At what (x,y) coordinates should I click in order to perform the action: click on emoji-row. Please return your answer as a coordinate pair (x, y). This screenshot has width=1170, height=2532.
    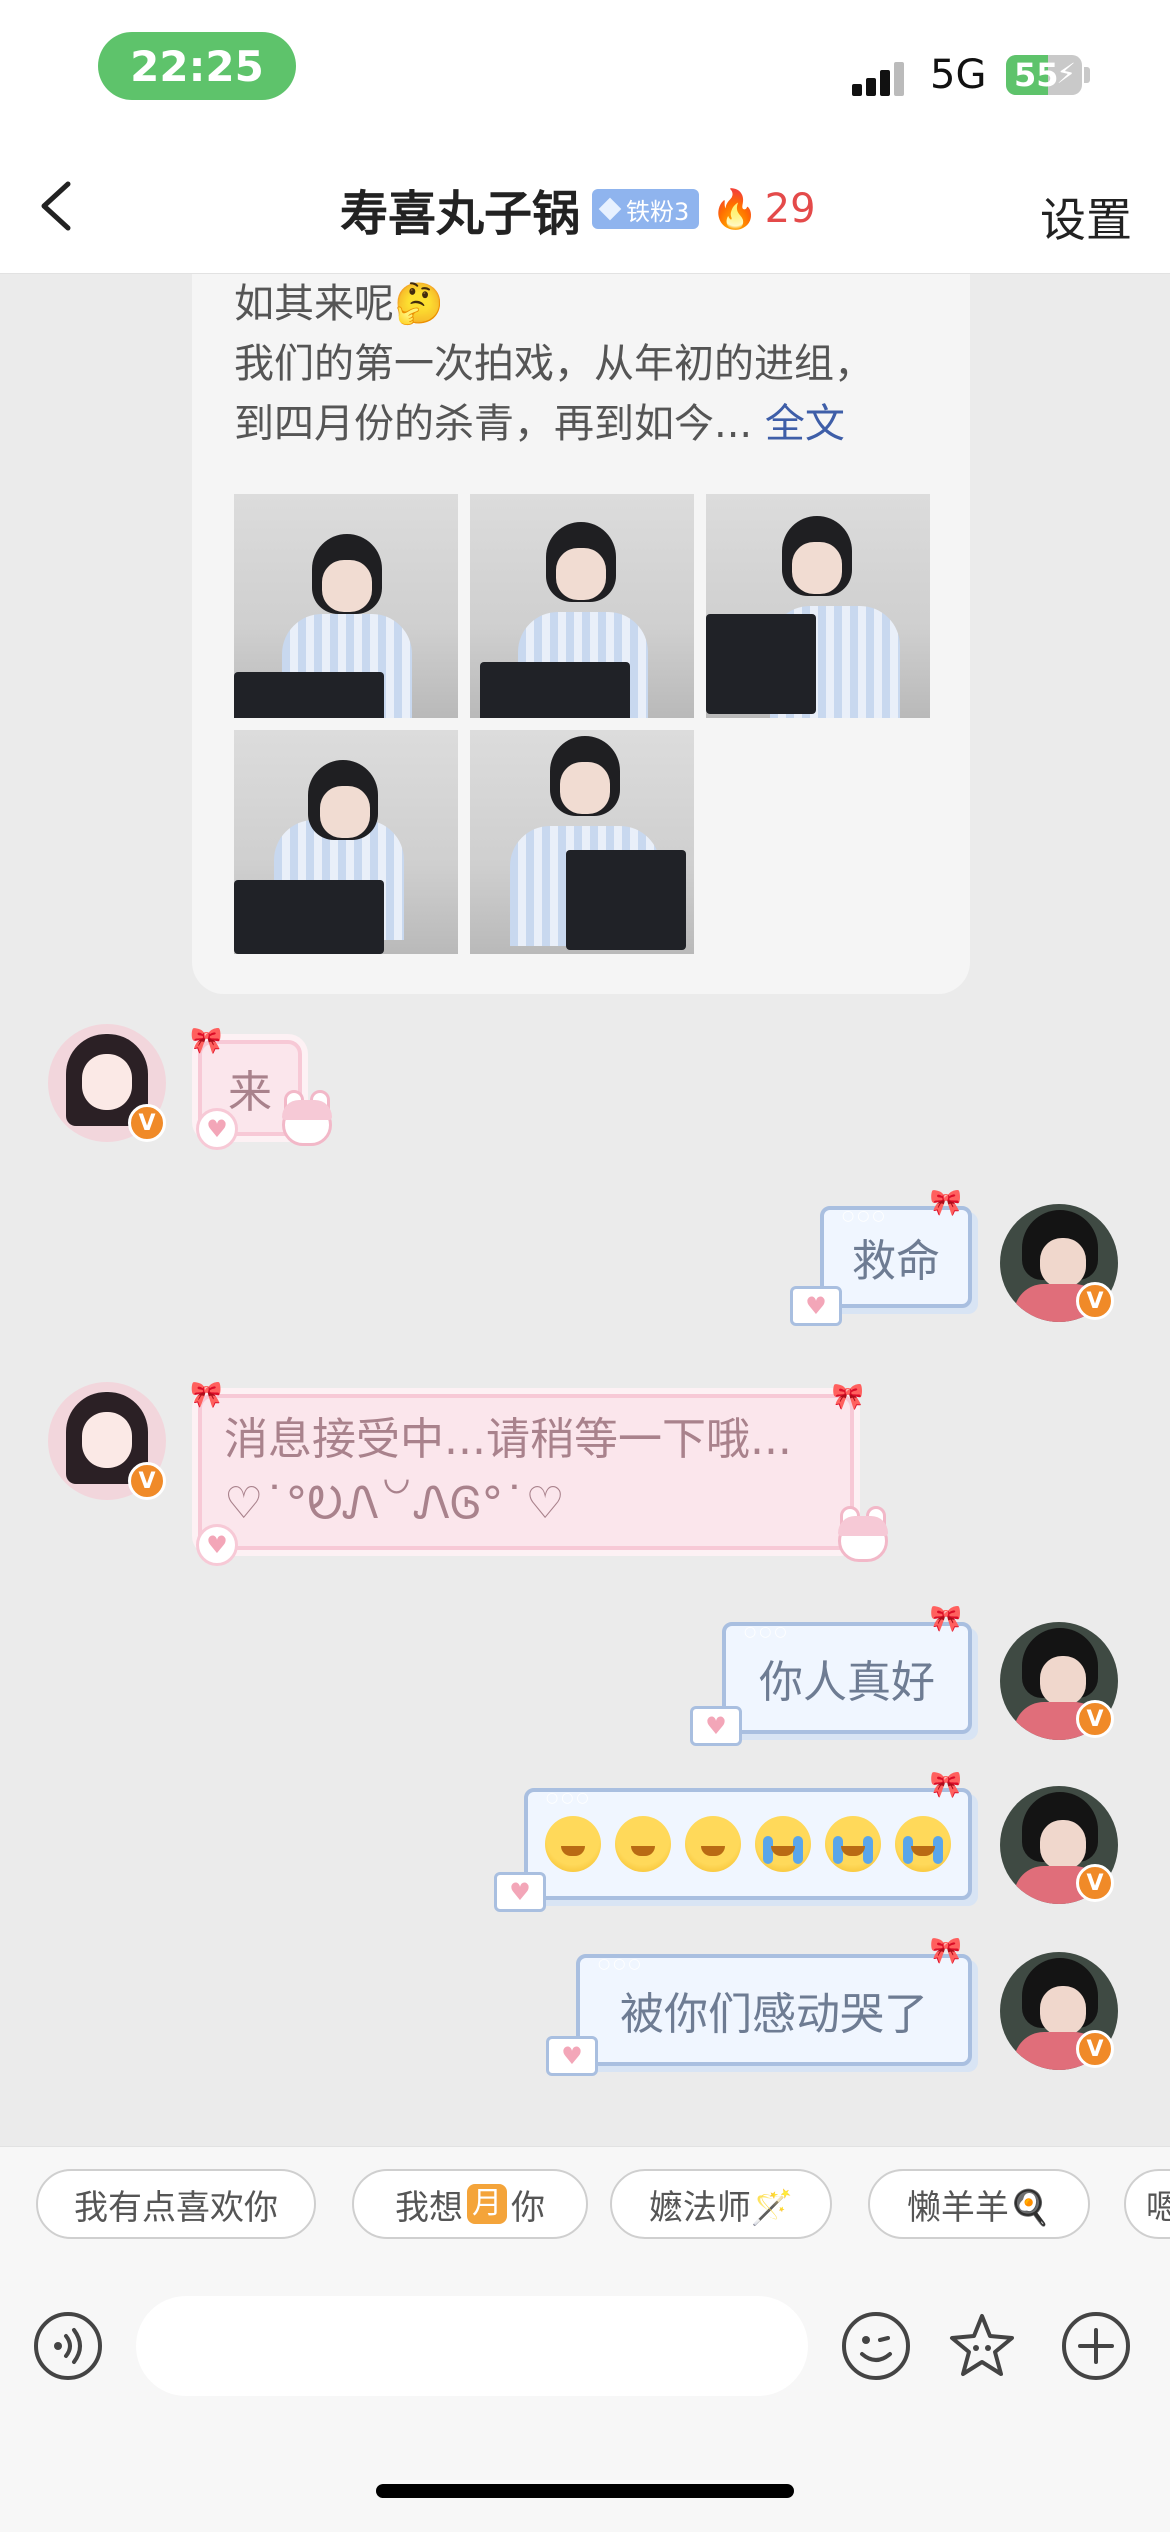
    Looking at the image, I should click on (748, 1844).